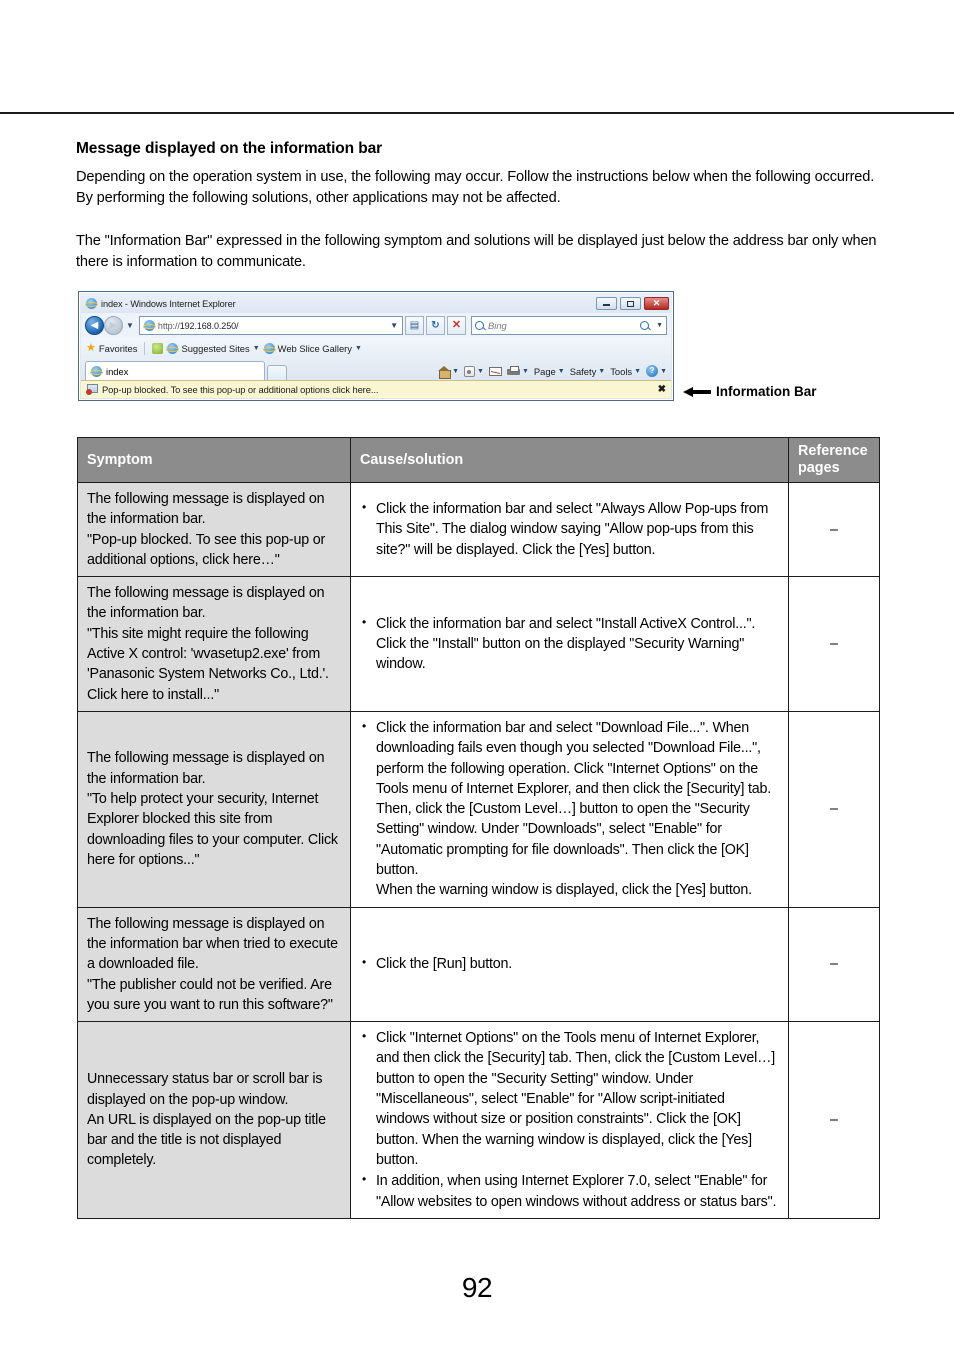  I want to click on back-button: ◀, so click(94, 325).